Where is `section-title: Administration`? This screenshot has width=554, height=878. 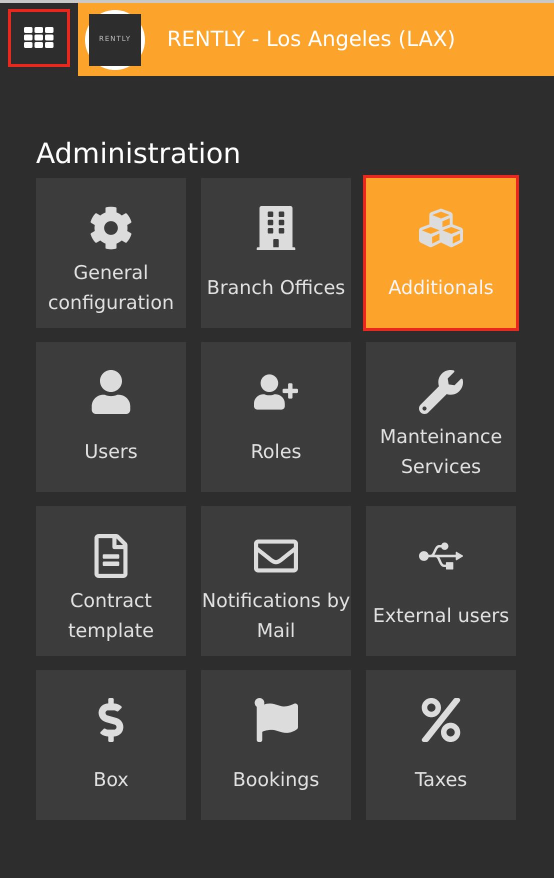 section-title: Administration is located at coordinates (138, 154).